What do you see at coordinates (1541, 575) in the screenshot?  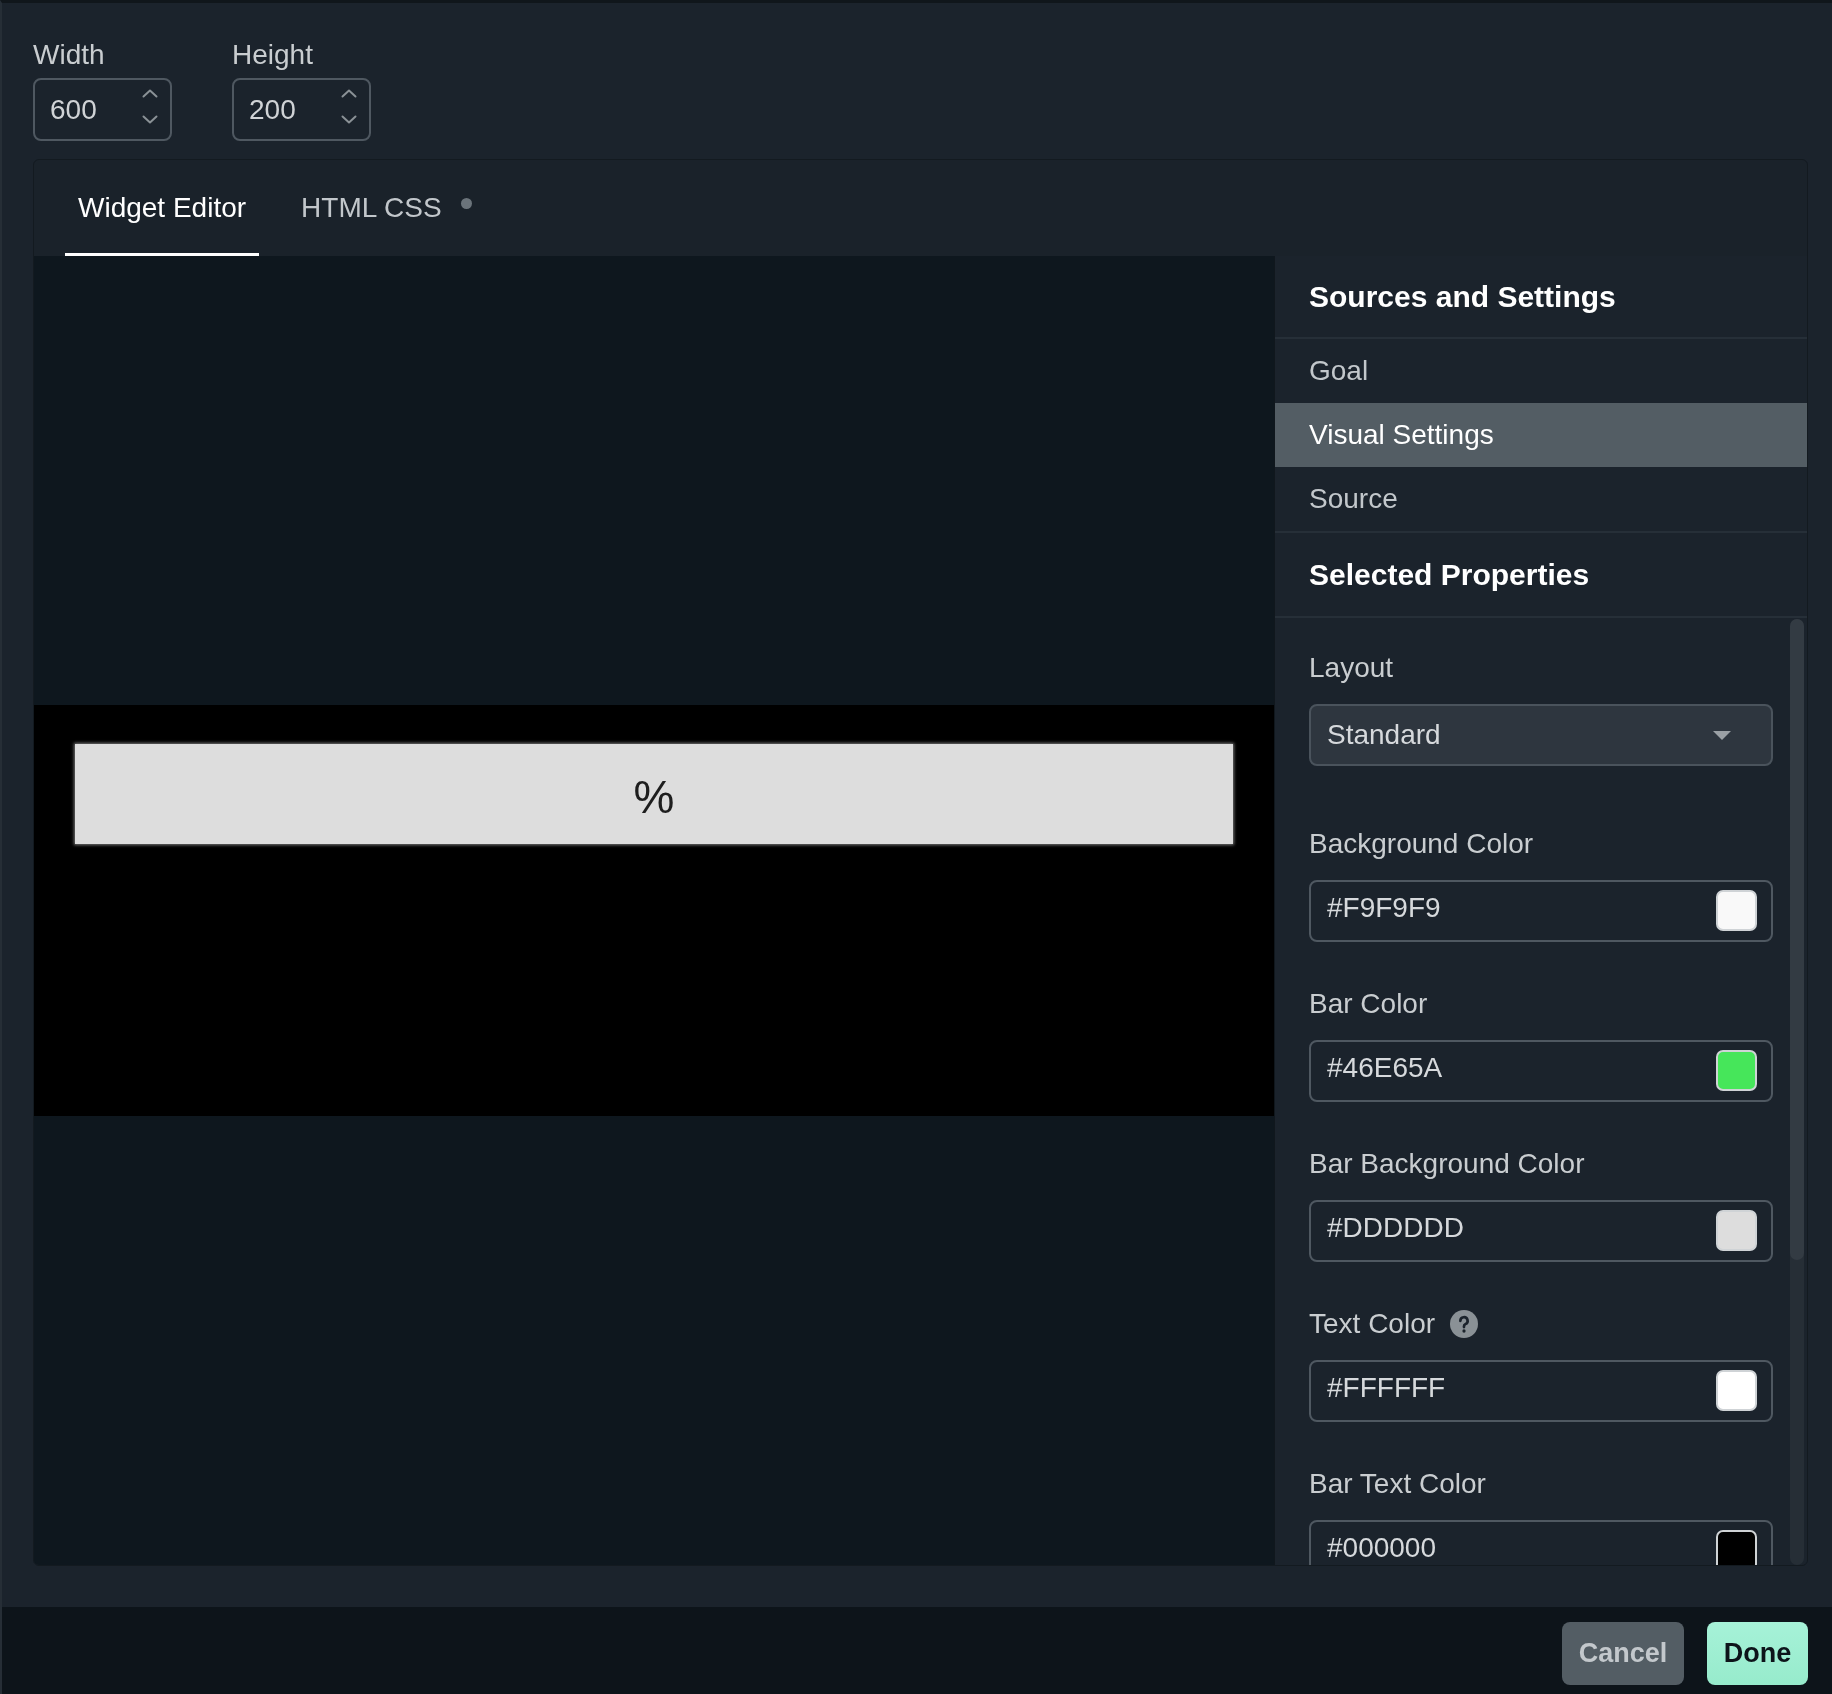 I see `section-heading: Selected Properties` at bounding box center [1541, 575].